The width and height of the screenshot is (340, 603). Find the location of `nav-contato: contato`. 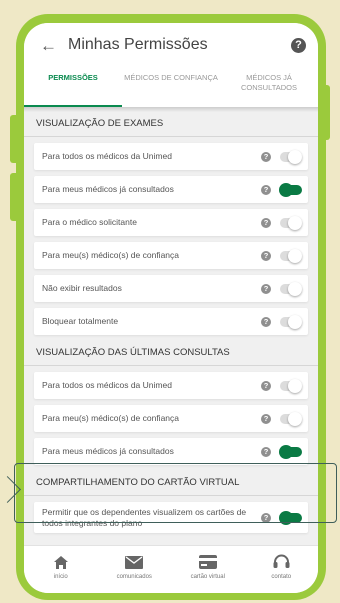

nav-contato: contato is located at coordinates (282, 569).